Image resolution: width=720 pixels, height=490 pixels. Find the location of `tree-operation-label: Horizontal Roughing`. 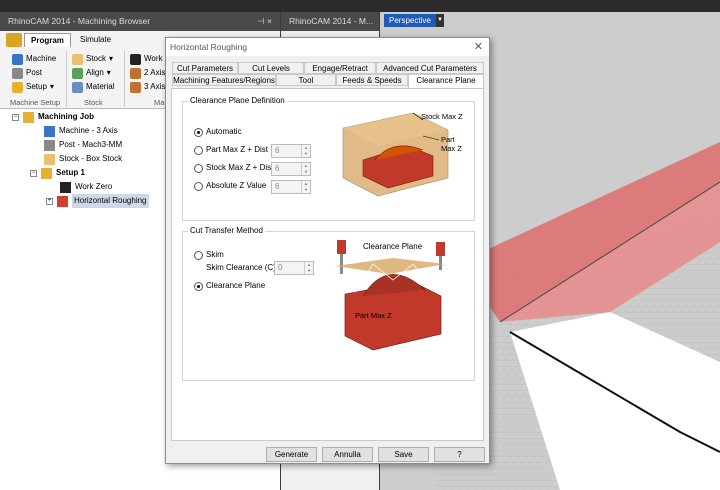

tree-operation-label: Horizontal Roughing is located at coordinates (110, 201).